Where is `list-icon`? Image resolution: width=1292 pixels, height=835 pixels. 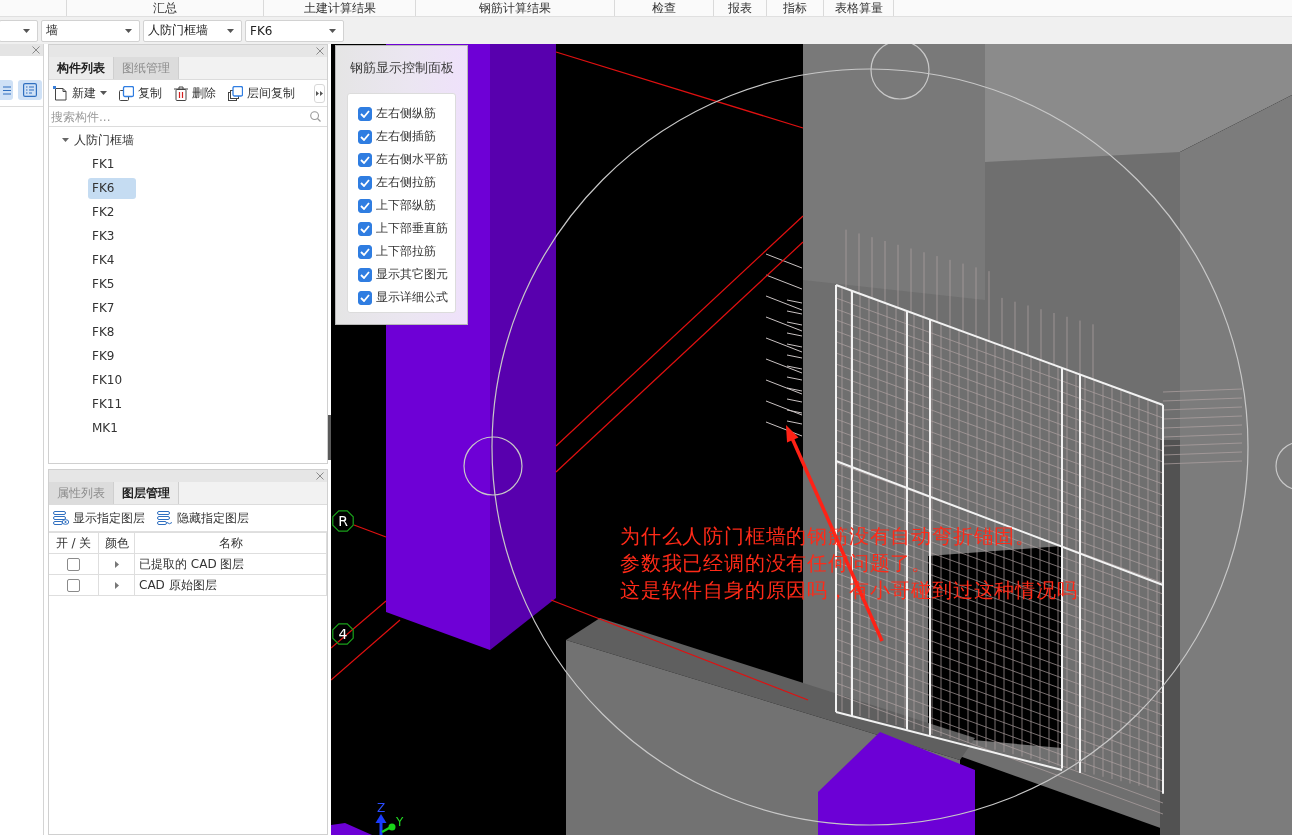 list-icon is located at coordinates (6, 90).